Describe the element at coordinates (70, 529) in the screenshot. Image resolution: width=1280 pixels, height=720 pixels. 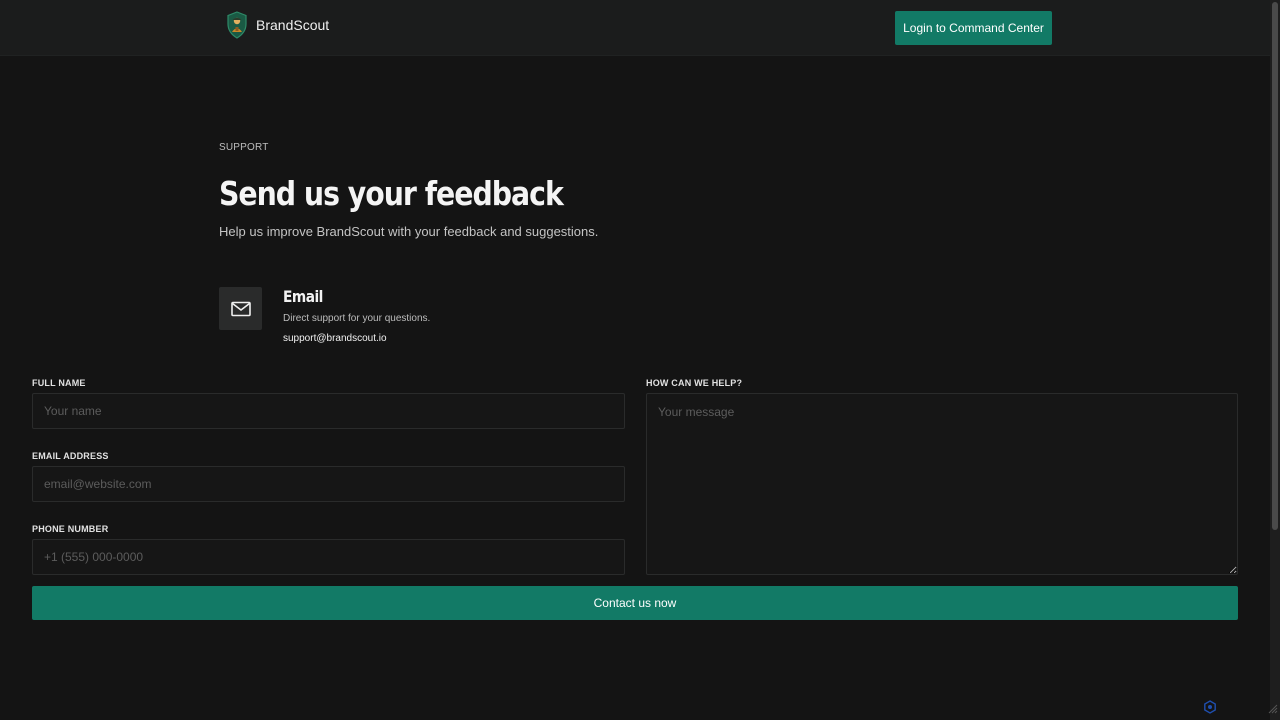
I see `phone-number-label: PHONE NUMBER` at that location.